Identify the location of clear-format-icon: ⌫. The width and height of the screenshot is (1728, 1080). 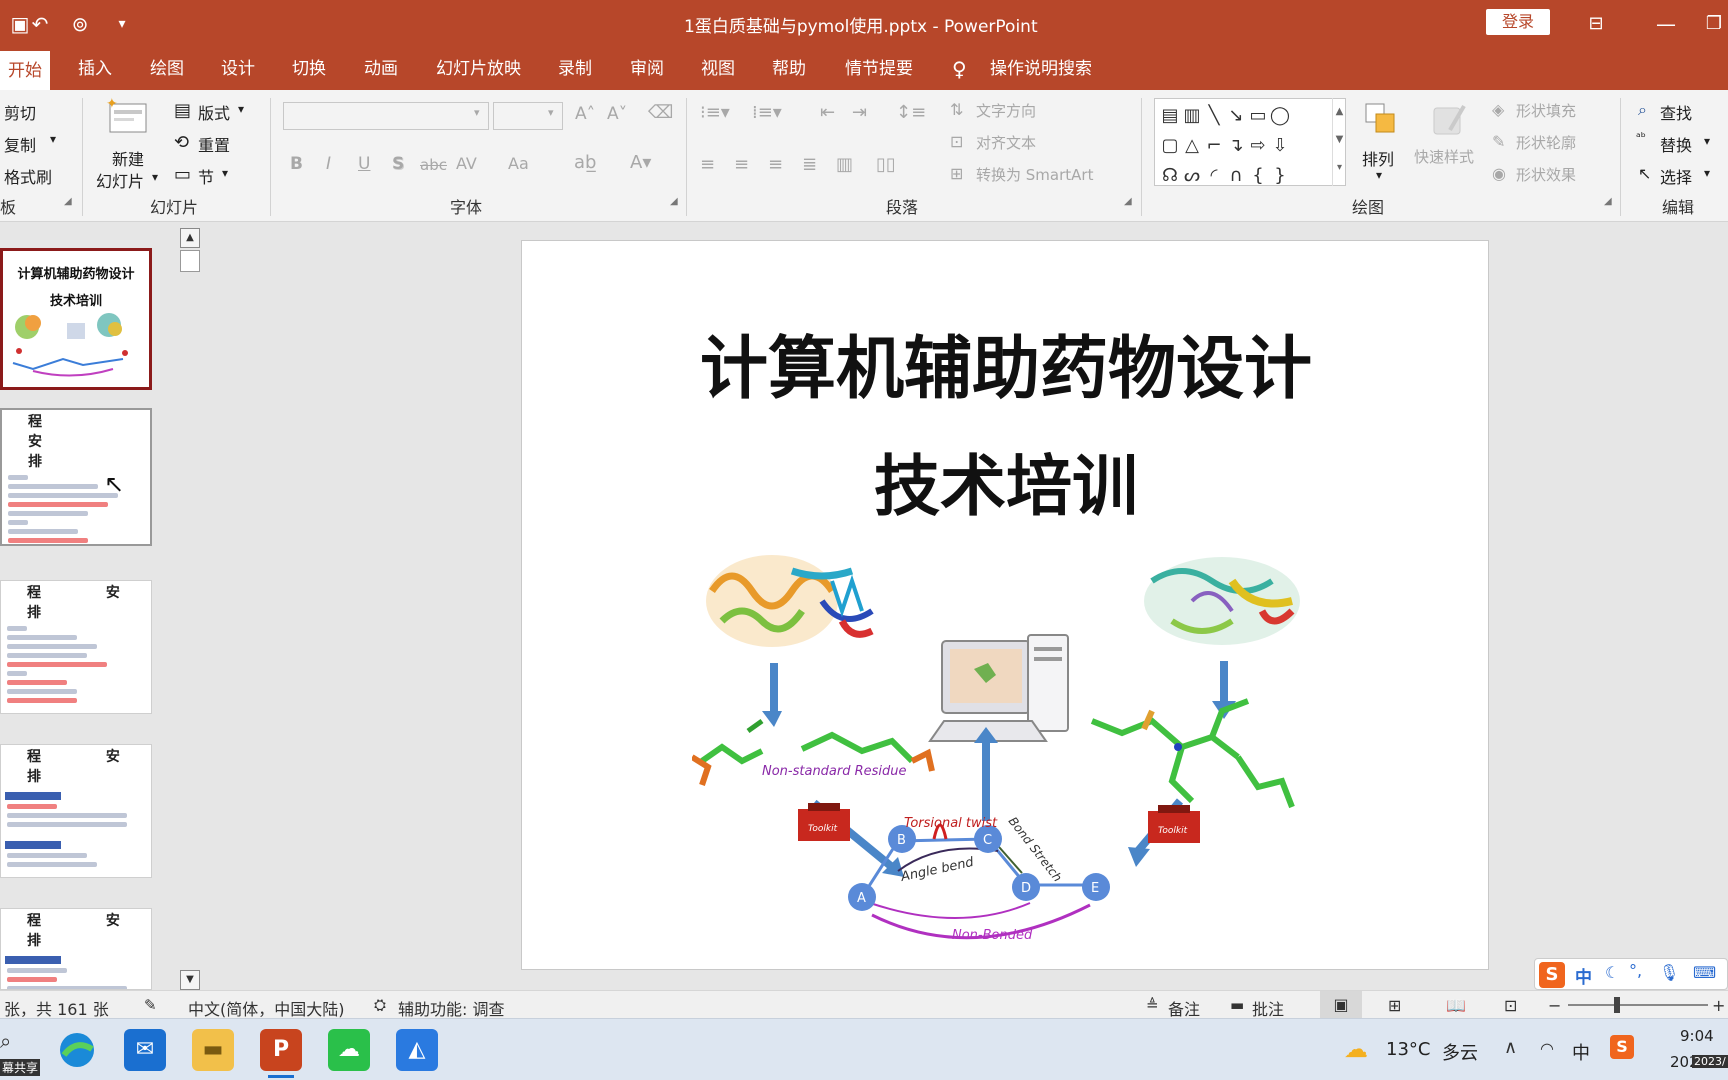
(660, 112).